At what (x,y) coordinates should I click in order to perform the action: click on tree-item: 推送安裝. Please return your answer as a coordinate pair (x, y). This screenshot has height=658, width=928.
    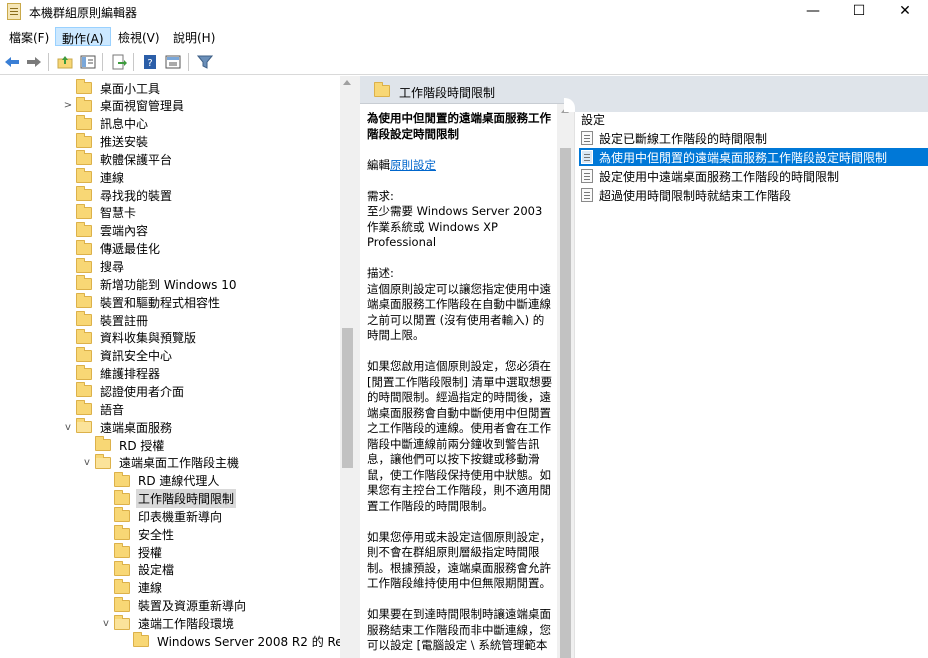
    Looking at the image, I should click on (106, 141).